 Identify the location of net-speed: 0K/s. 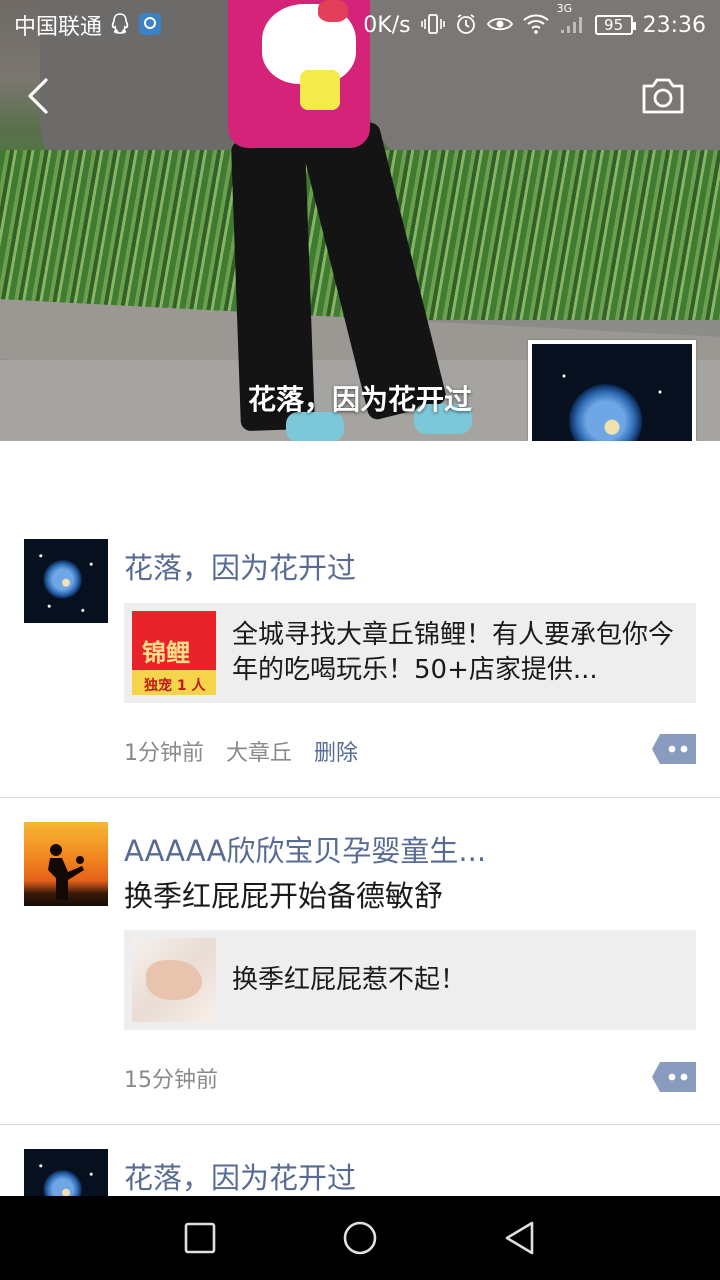
(387, 25).